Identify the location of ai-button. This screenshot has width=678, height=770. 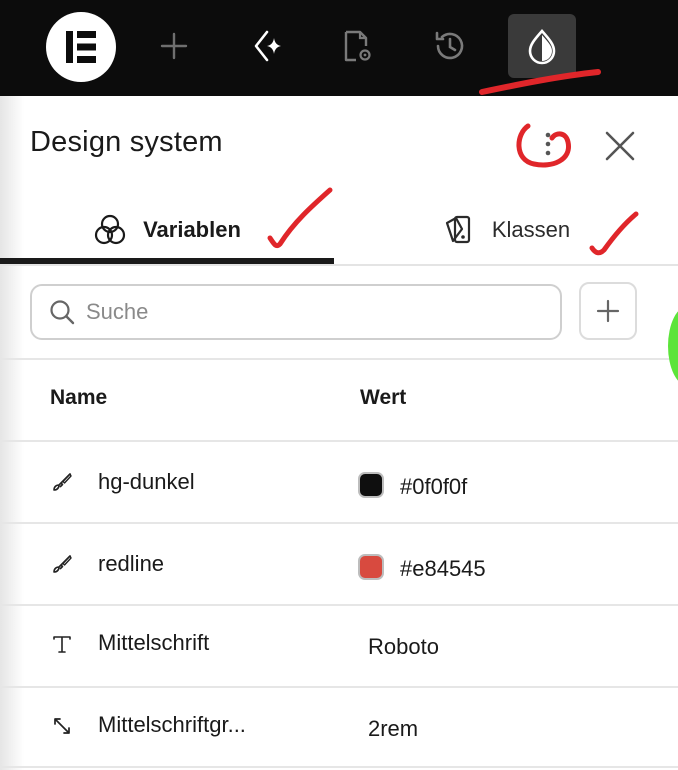
(266, 46).